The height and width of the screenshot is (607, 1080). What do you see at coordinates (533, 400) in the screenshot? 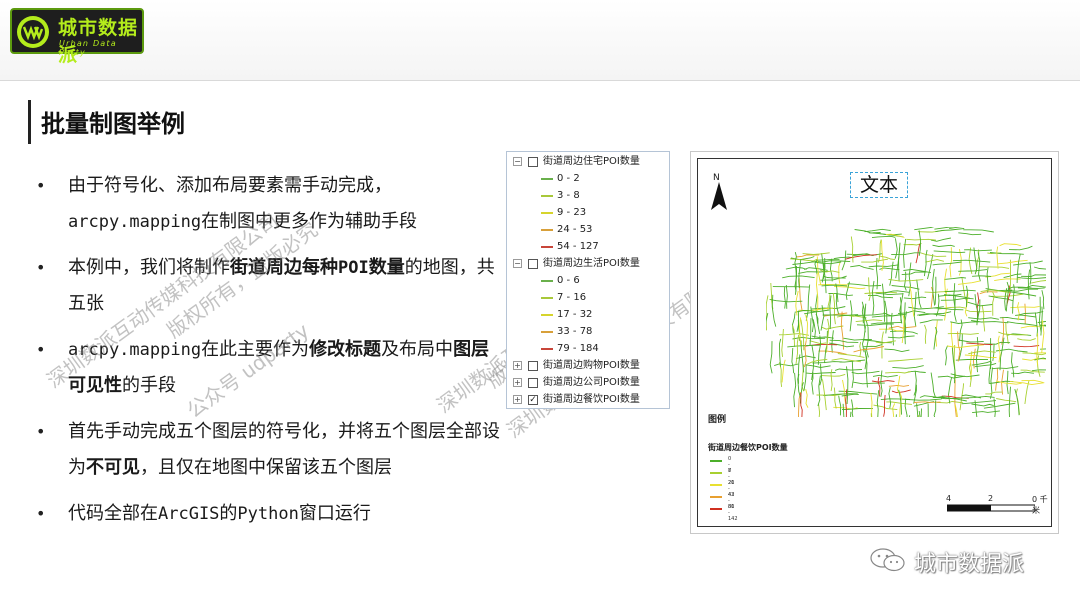
I see `layer-visibility-checkbox: ✓` at bounding box center [533, 400].